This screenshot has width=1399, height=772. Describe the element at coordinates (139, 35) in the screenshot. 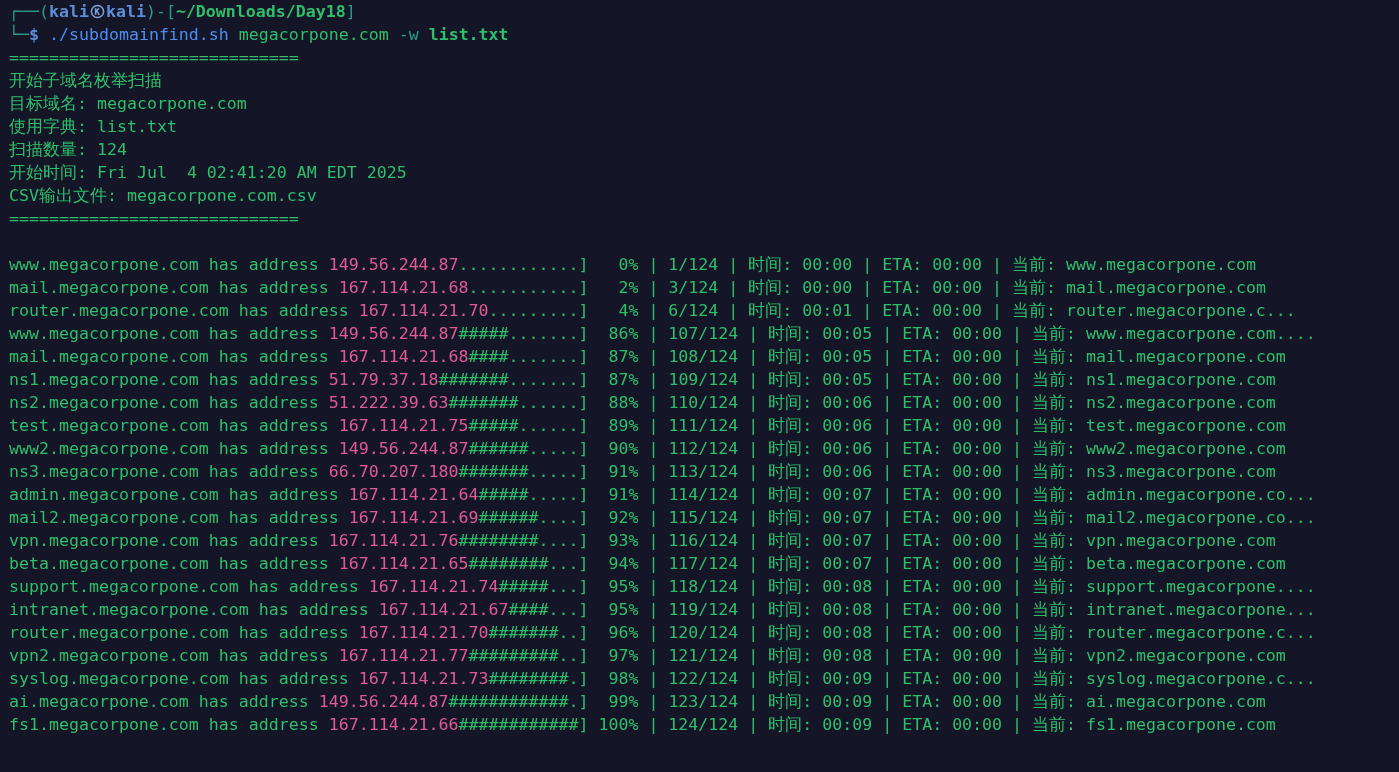

I see `command-name: ./subdomainfind.sh` at that location.